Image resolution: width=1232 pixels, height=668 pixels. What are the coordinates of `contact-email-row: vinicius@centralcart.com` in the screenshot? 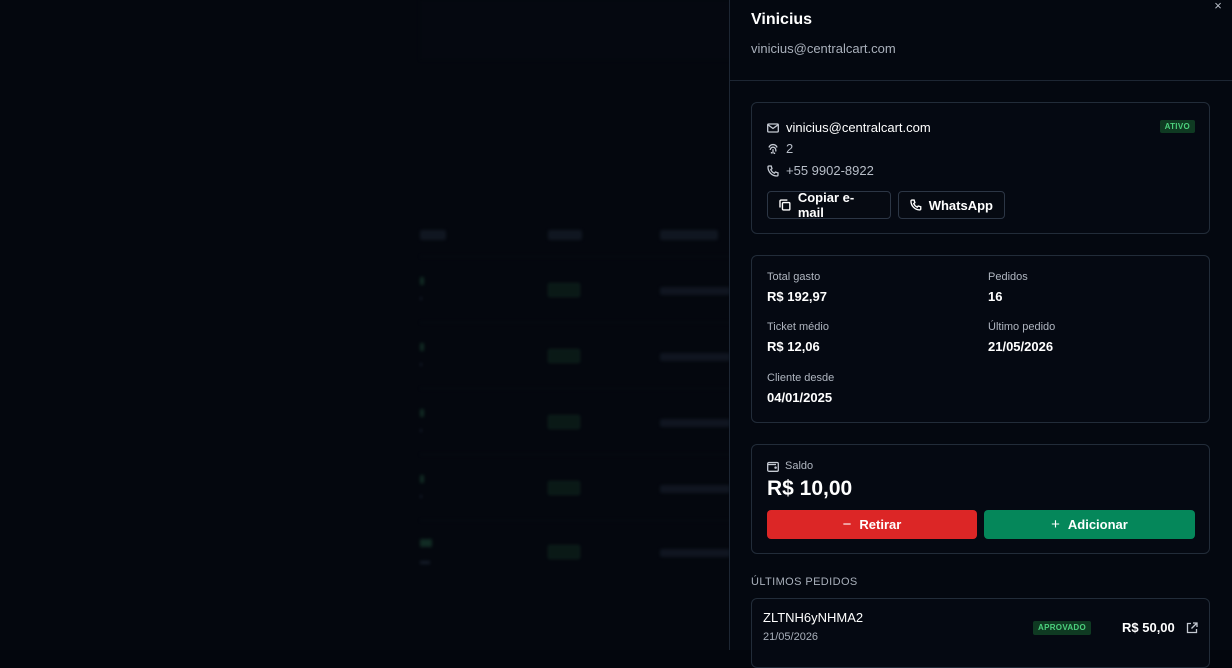 It's located at (849, 127).